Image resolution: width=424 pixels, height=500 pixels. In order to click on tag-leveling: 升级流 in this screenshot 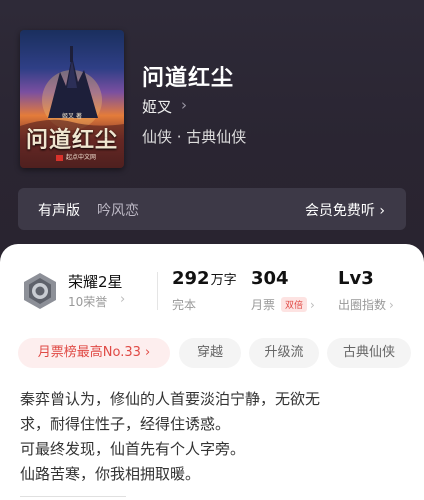, I will do `click(284, 353)`.